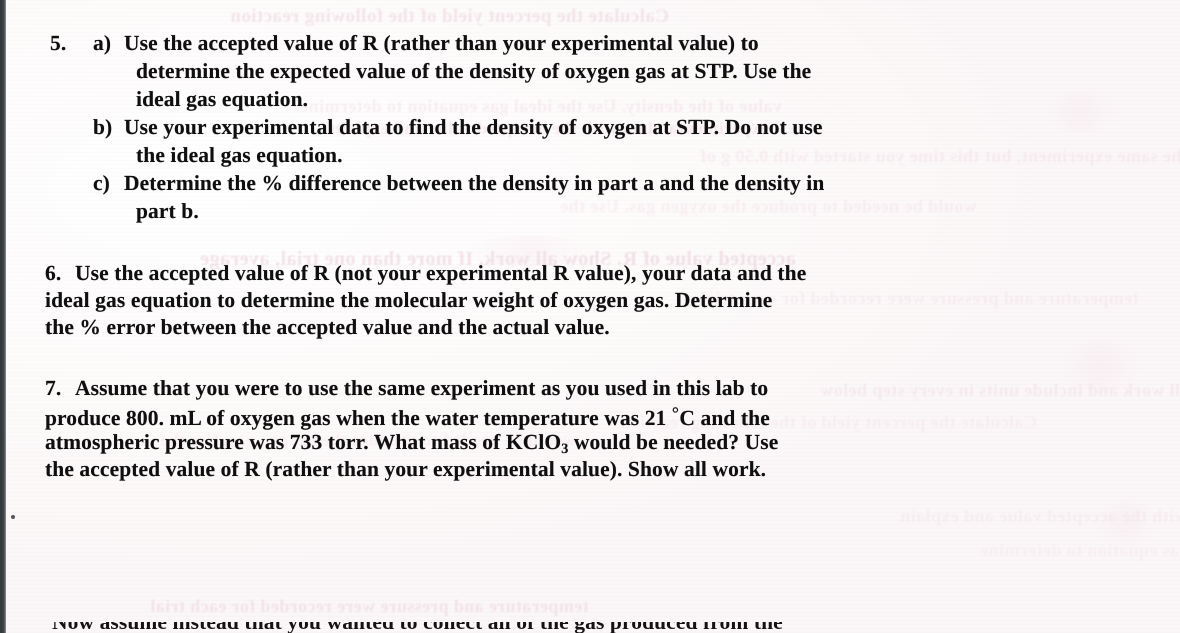  What do you see at coordinates (167, 211) in the screenshot?
I see `question-5-part-c-line-2: part b.` at bounding box center [167, 211].